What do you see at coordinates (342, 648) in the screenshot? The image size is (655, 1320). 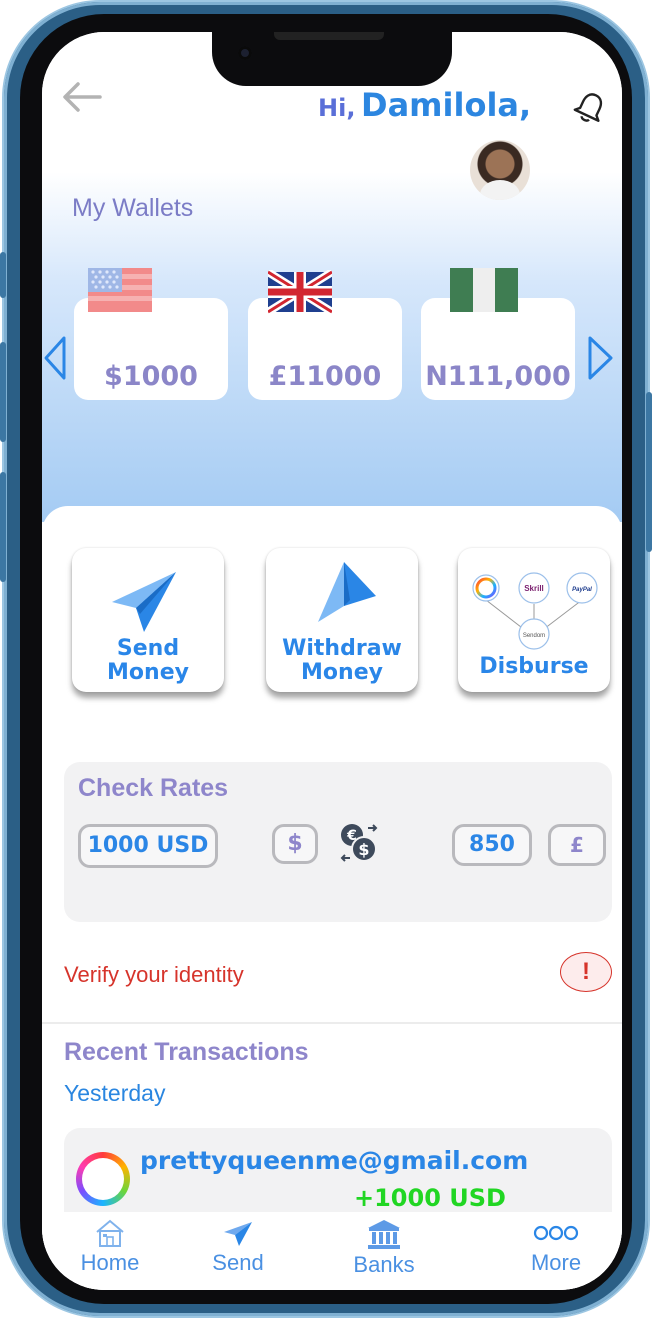 I see `withdraw-money-label-1: Withdraw` at bounding box center [342, 648].